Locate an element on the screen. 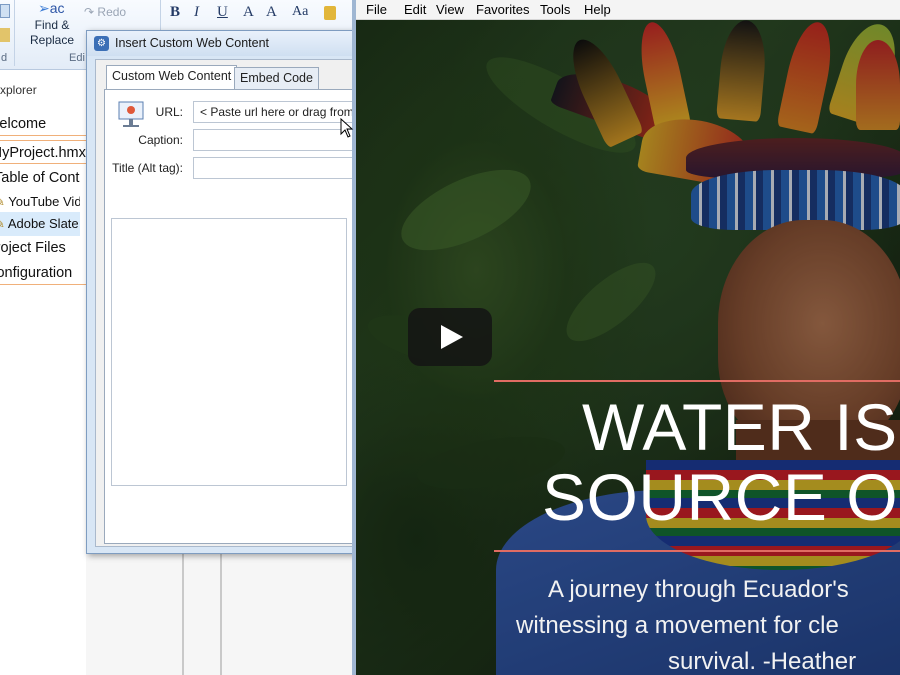  group-edit-label: Edi is located at coordinates (77, 58).